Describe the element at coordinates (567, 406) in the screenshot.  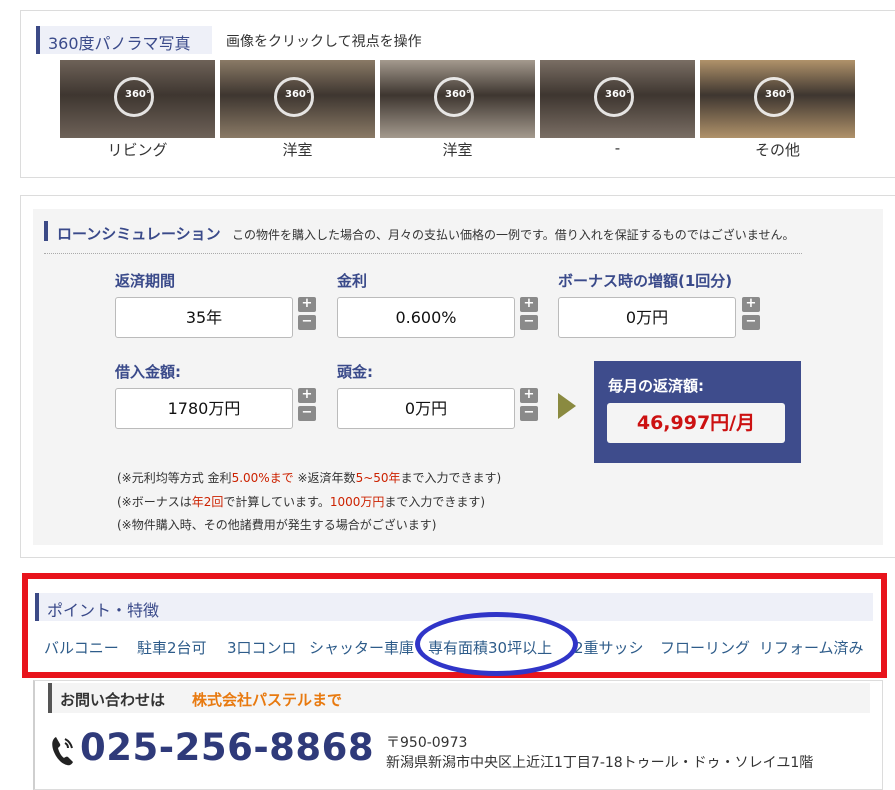
I see `arrow-right-icon` at that location.